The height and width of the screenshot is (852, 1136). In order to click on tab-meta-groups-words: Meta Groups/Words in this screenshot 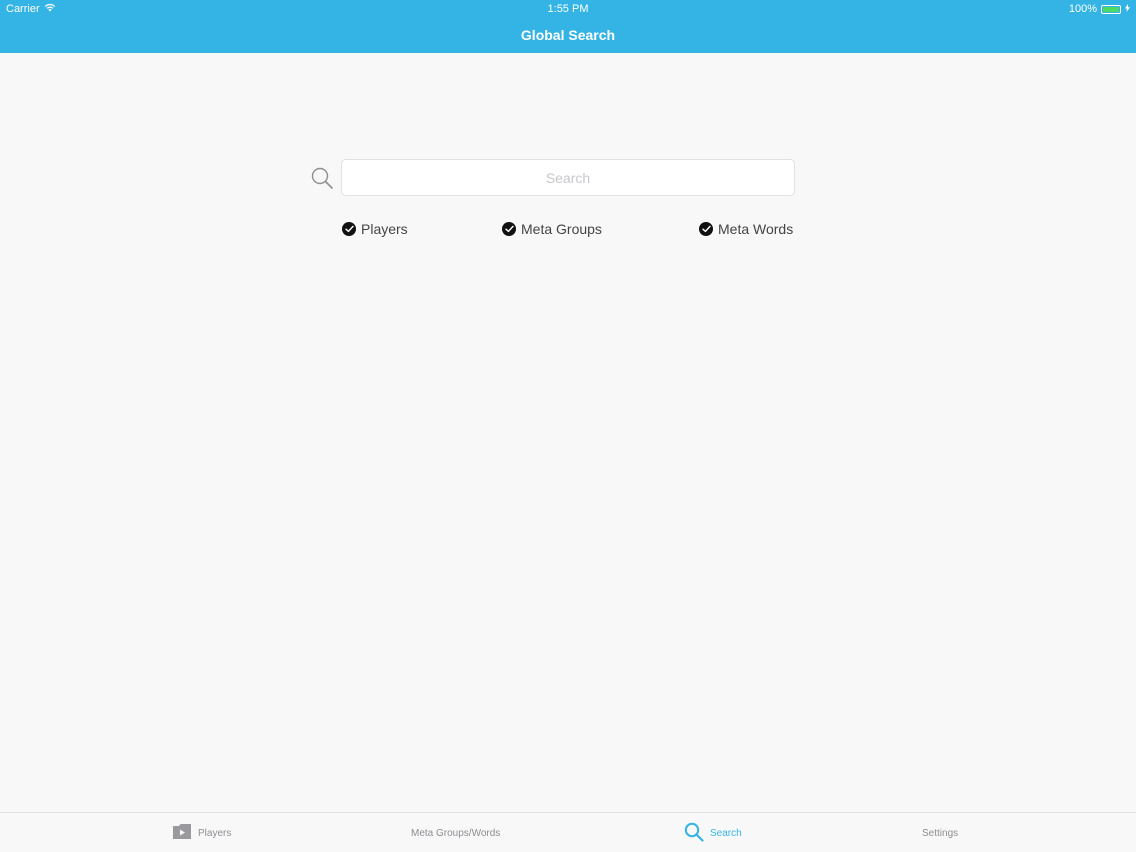, I will do `click(455, 832)`.